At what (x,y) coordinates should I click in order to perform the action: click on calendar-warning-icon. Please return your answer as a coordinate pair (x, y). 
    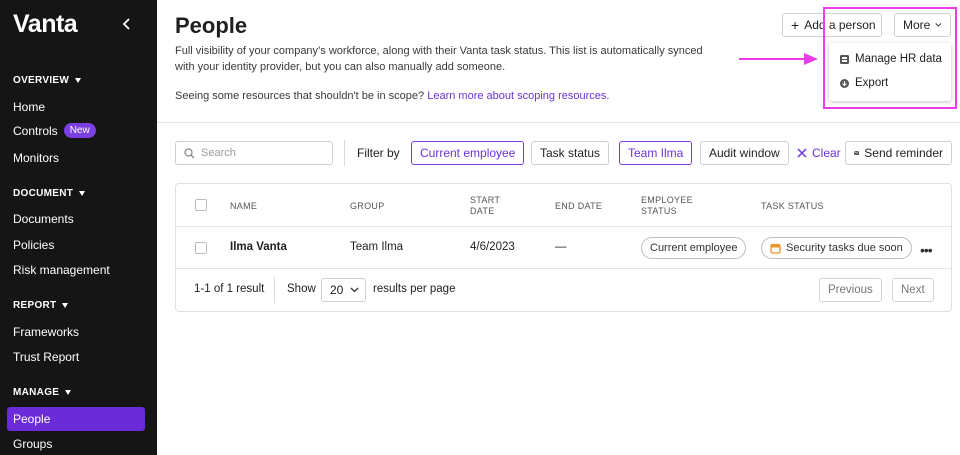
    Looking at the image, I should click on (775, 248).